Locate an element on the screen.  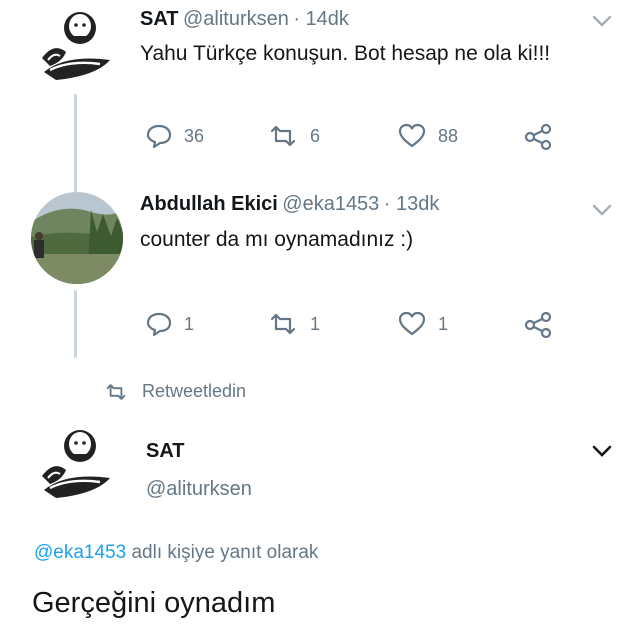
retweet-context-label: Retweetledin is located at coordinates (194, 391).